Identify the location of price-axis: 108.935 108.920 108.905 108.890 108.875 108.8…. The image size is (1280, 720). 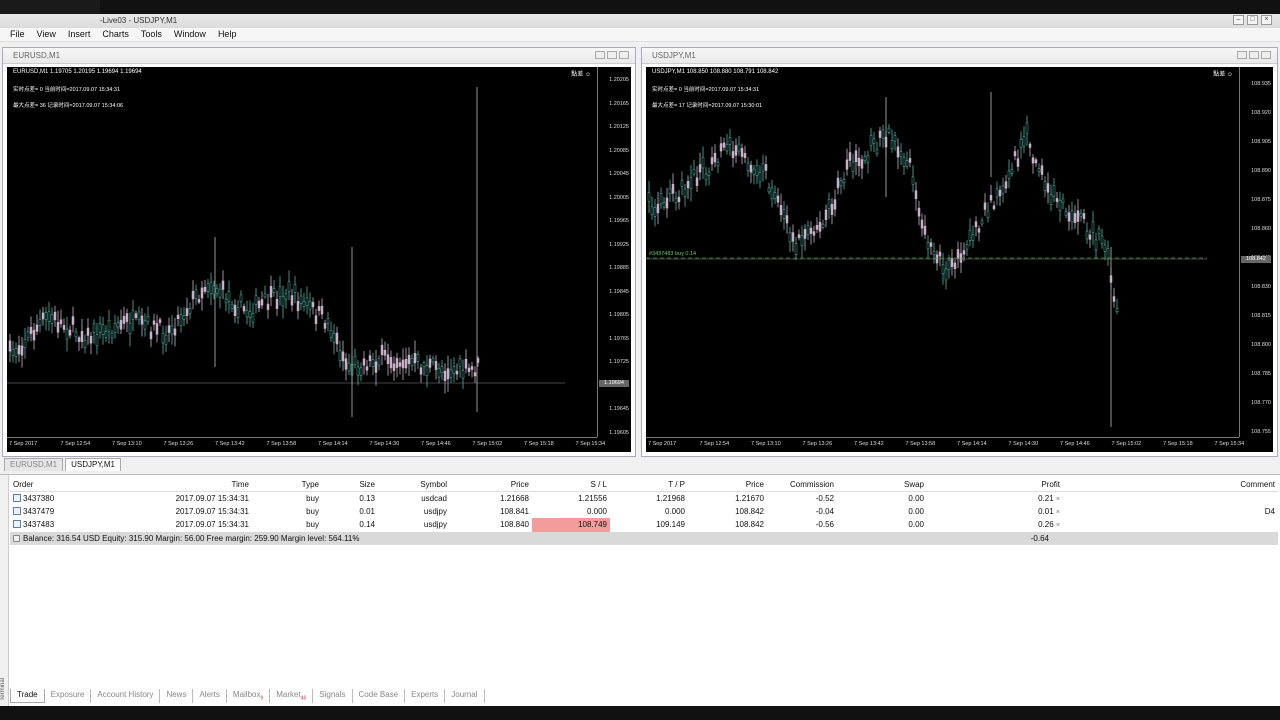
(1256, 252).